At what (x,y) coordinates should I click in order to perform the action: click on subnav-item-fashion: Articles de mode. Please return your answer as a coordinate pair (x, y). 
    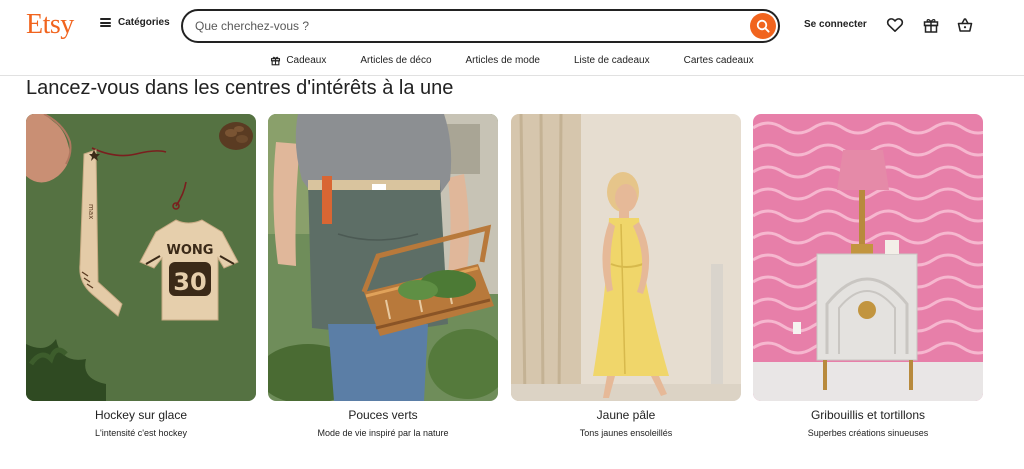
    Looking at the image, I should click on (503, 60).